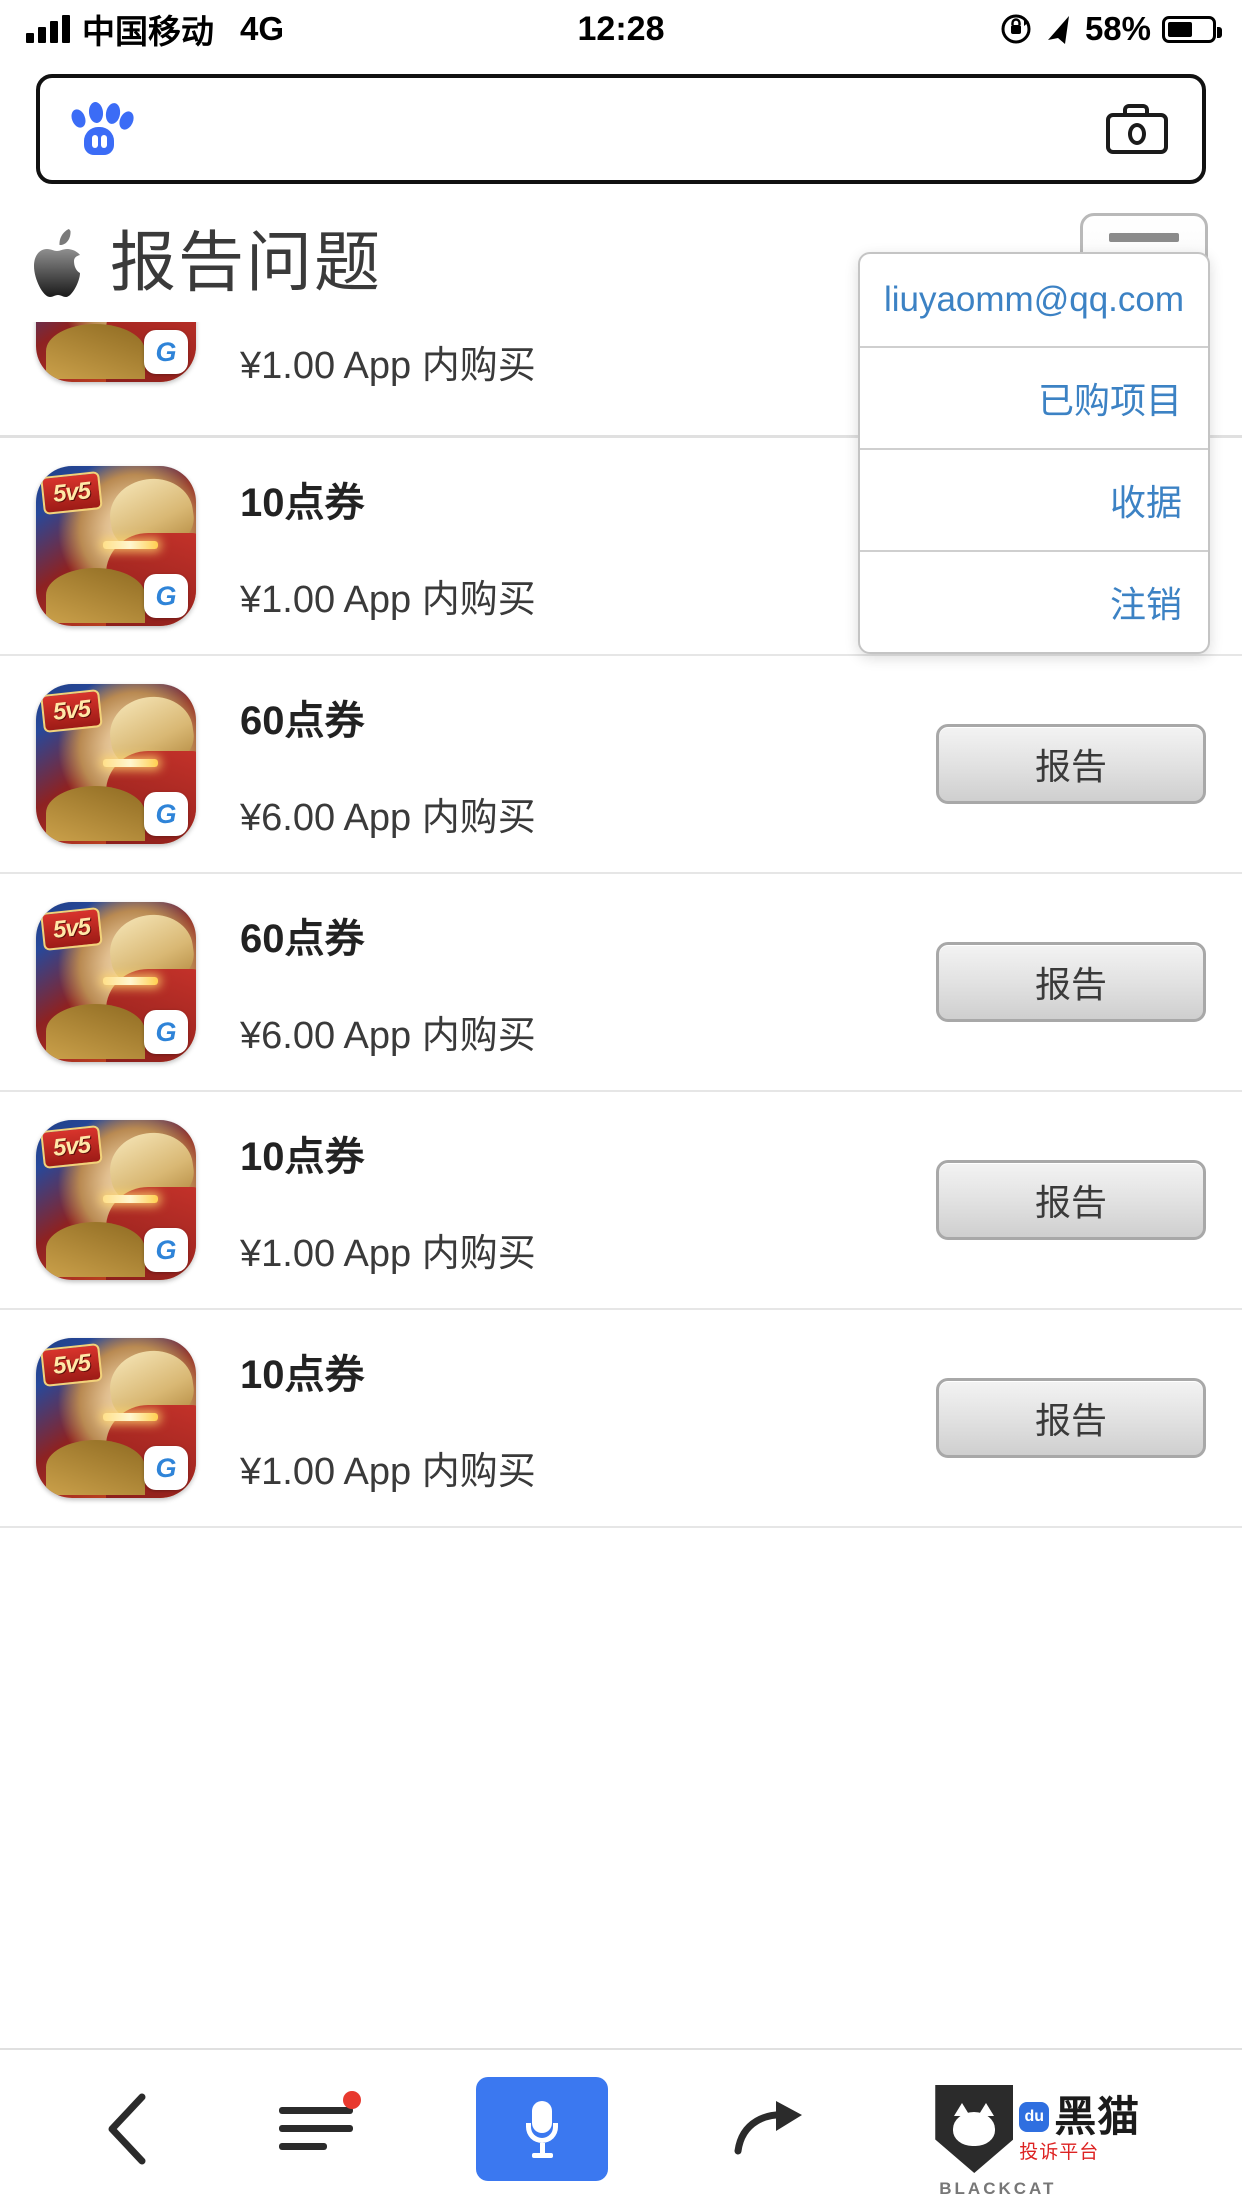 This screenshot has height=2208, width=1242. Describe the element at coordinates (320, 2125) in the screenshot. I see `list-menu-icon` at that location.